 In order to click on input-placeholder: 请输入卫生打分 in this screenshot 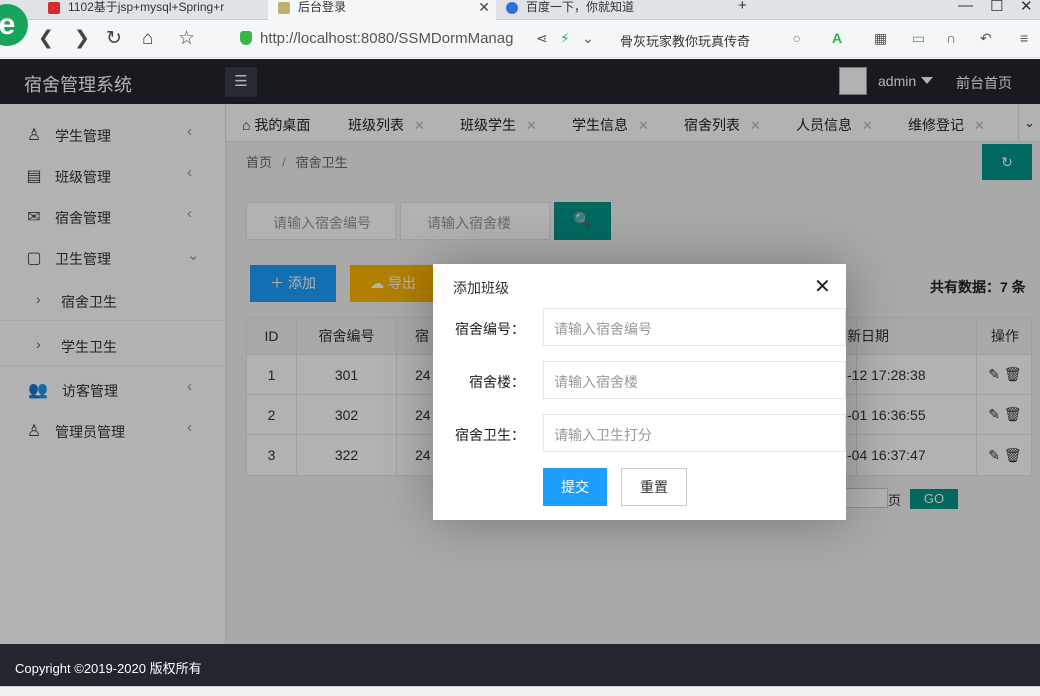, I will do `click(603, 435)`.